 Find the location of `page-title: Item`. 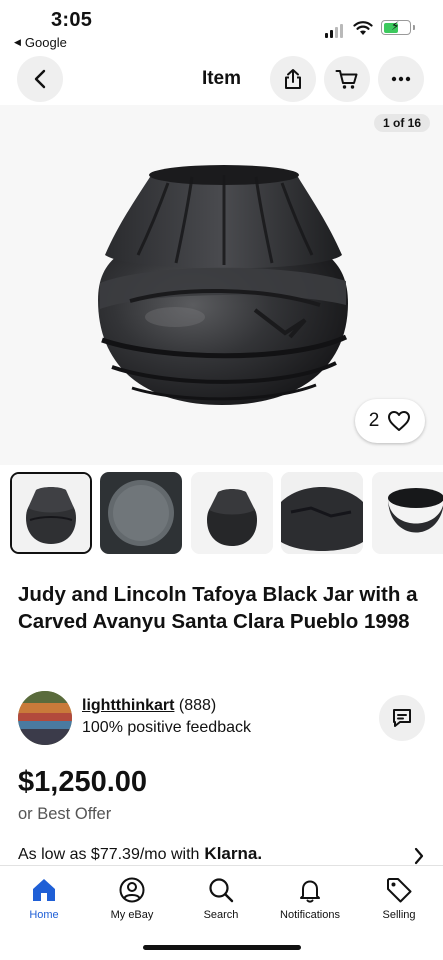

page-title: Item is located at coordinates (221, 78).